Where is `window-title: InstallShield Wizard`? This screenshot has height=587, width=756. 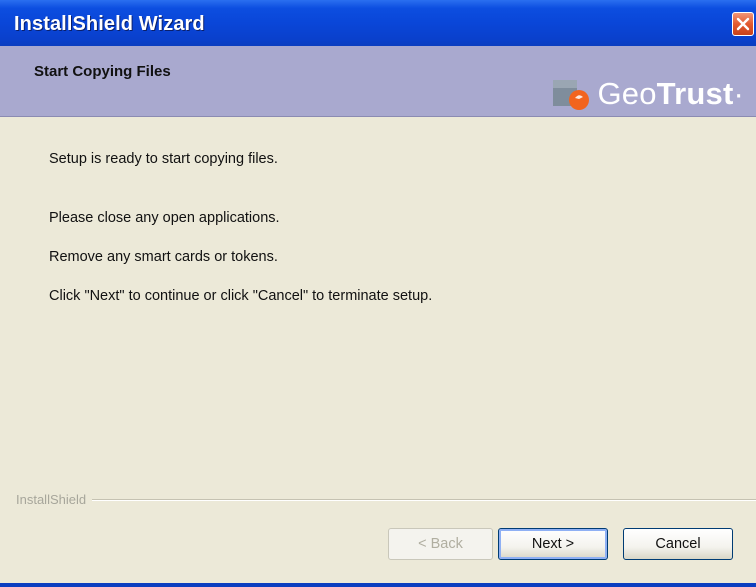 window-title: InstallShield Wizard is located at coordinates (109, 24).